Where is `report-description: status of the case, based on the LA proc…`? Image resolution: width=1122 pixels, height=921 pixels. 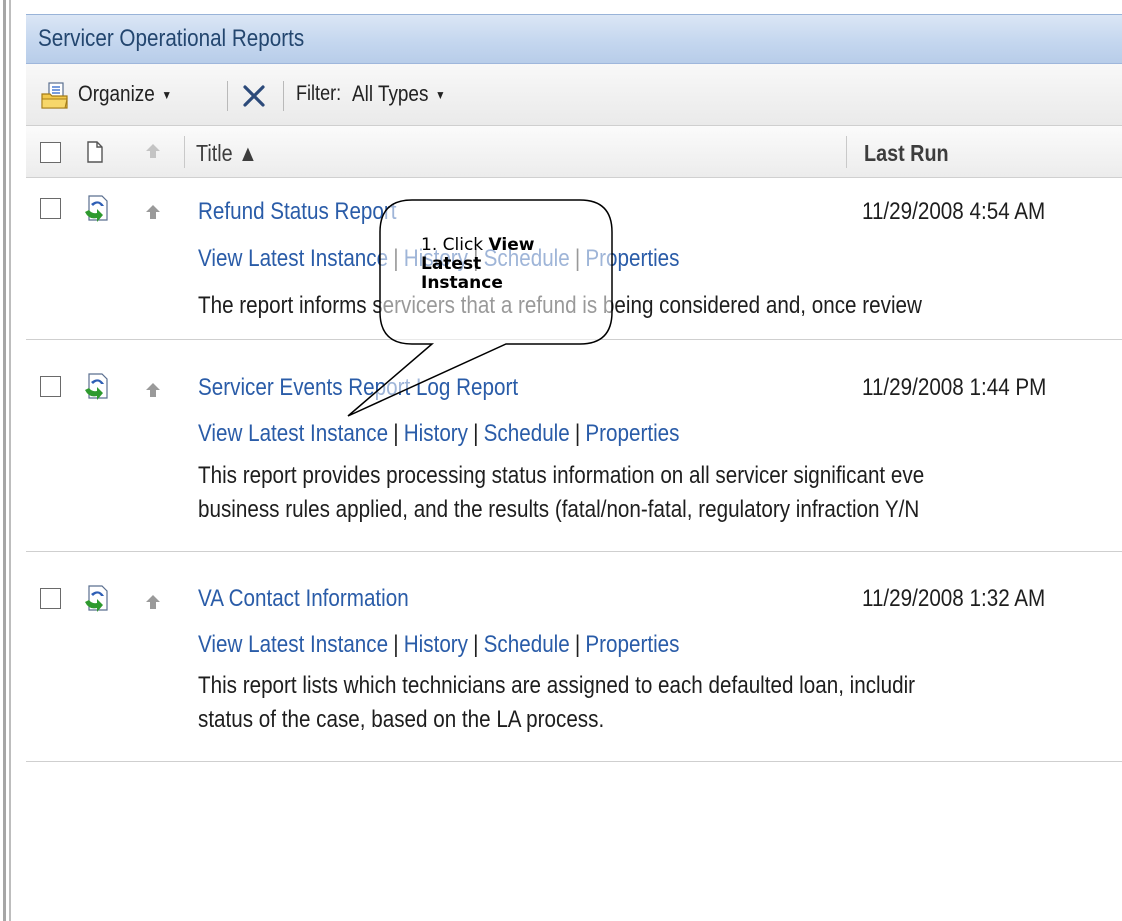
report-description: status of the case, based on the LA proc… is located at coordinates (401, 719).